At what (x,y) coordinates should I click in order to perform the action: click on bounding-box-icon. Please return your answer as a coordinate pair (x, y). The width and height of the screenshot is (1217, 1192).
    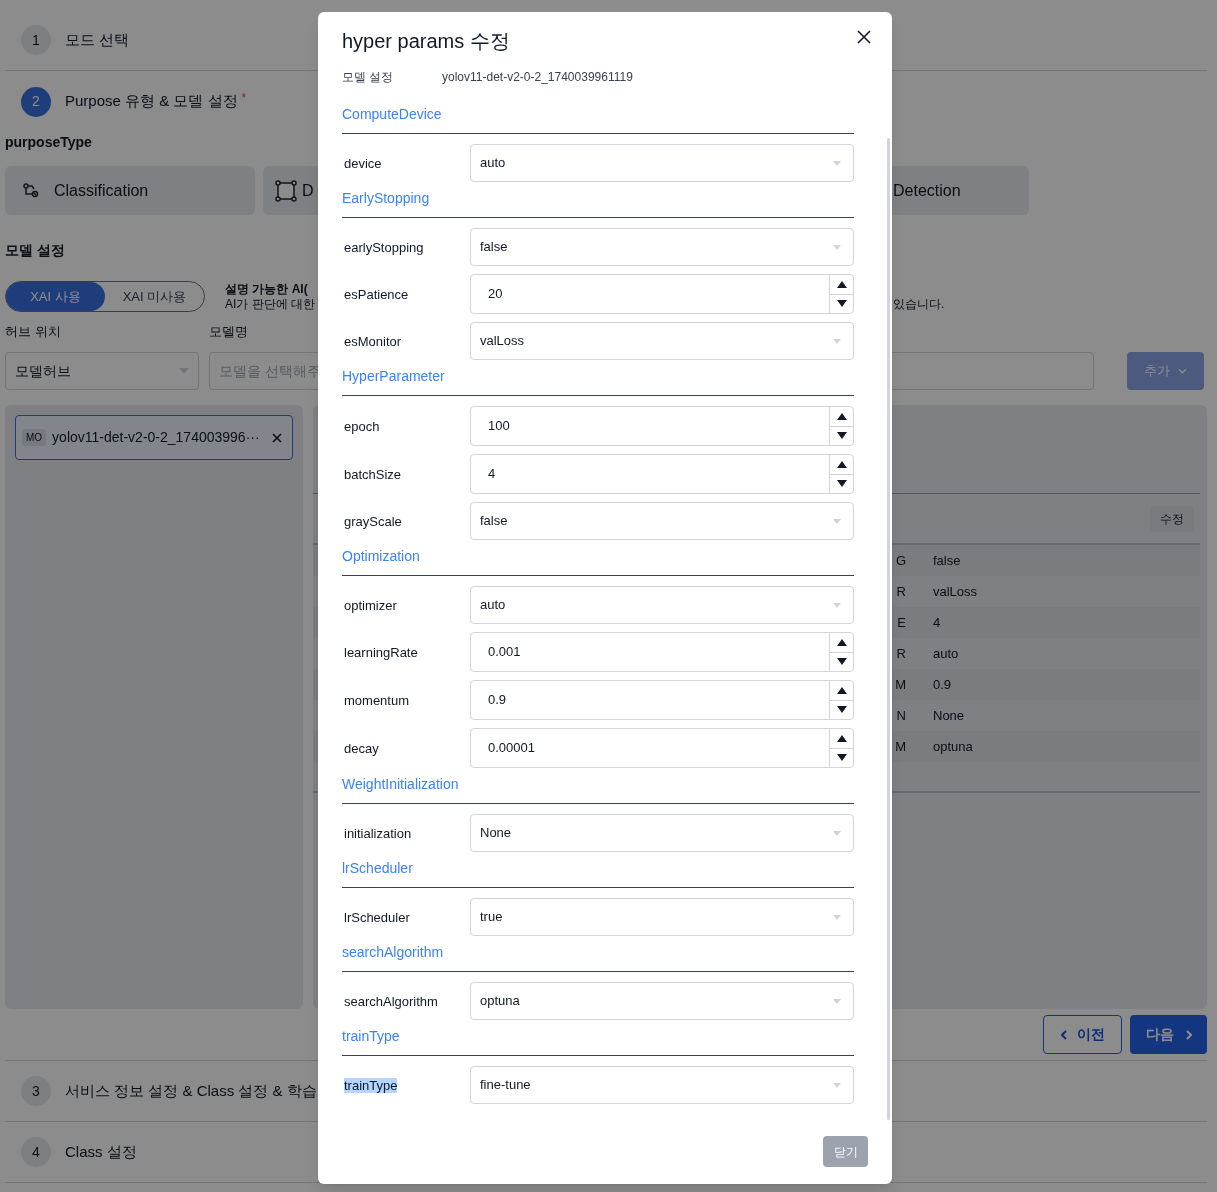
    Looking at the image, I should click on (286, 190).